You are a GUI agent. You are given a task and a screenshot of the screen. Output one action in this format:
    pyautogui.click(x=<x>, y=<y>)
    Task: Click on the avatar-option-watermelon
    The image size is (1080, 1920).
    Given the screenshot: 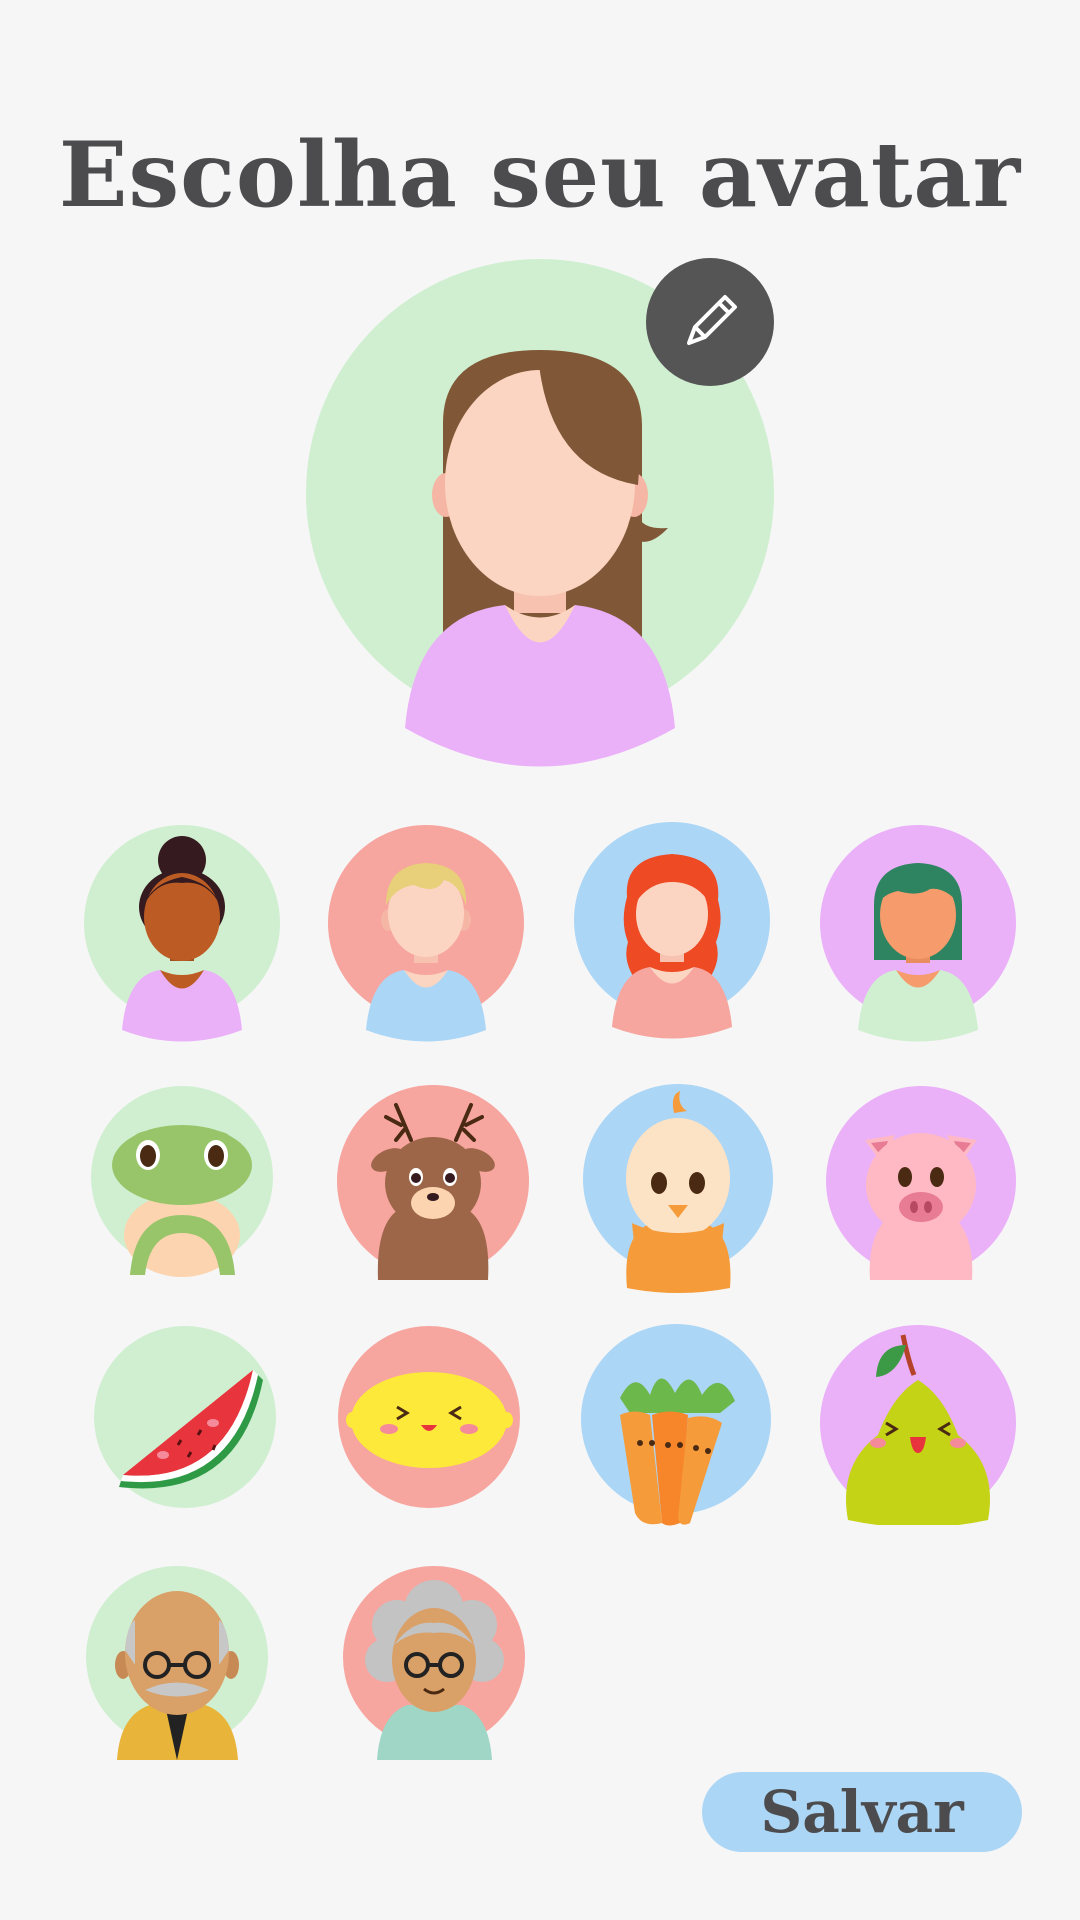 What is the action you would take?
    pyautogui.click(x=185, y=1417)
    